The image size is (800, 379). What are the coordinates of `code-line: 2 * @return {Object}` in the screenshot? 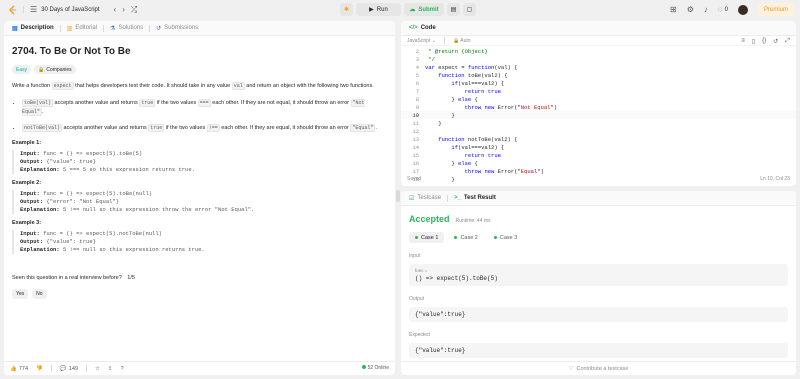 It's located at (598, 51).